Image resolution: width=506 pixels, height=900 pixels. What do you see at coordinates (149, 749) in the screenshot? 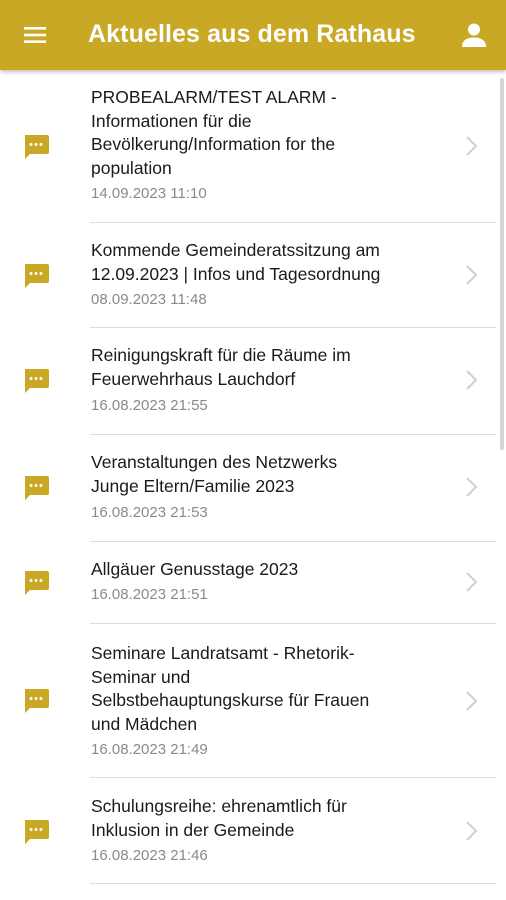
I see `list-item-date: 16.08.2023 21:49` at bounding box center [149, 749].